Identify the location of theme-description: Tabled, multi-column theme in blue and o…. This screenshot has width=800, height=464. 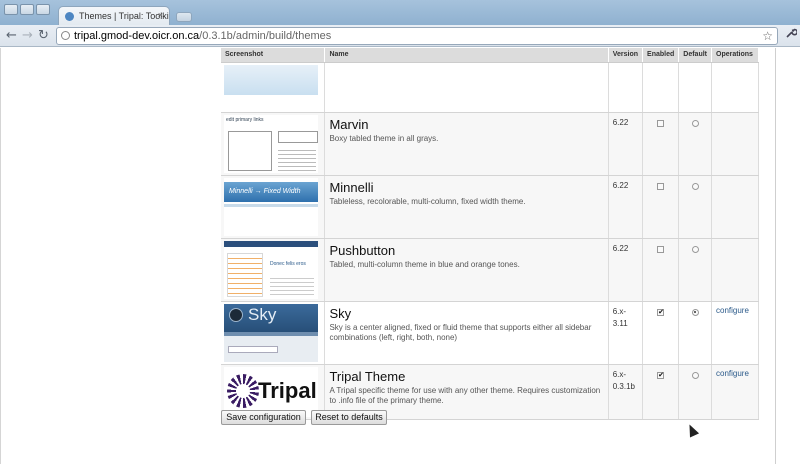
(424, 264).